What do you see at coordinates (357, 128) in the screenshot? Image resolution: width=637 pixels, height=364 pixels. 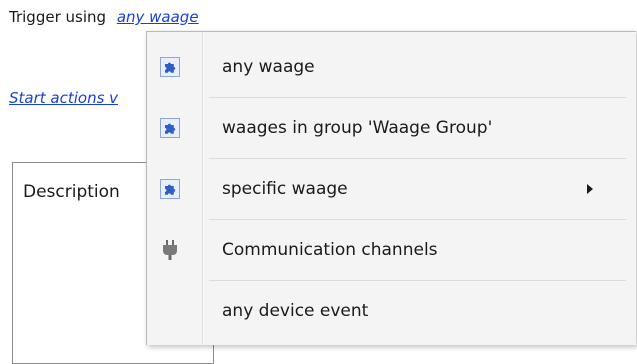 I see `menu-item-label: waages in group 'Waage Group'` at bounding box center [357, 128].